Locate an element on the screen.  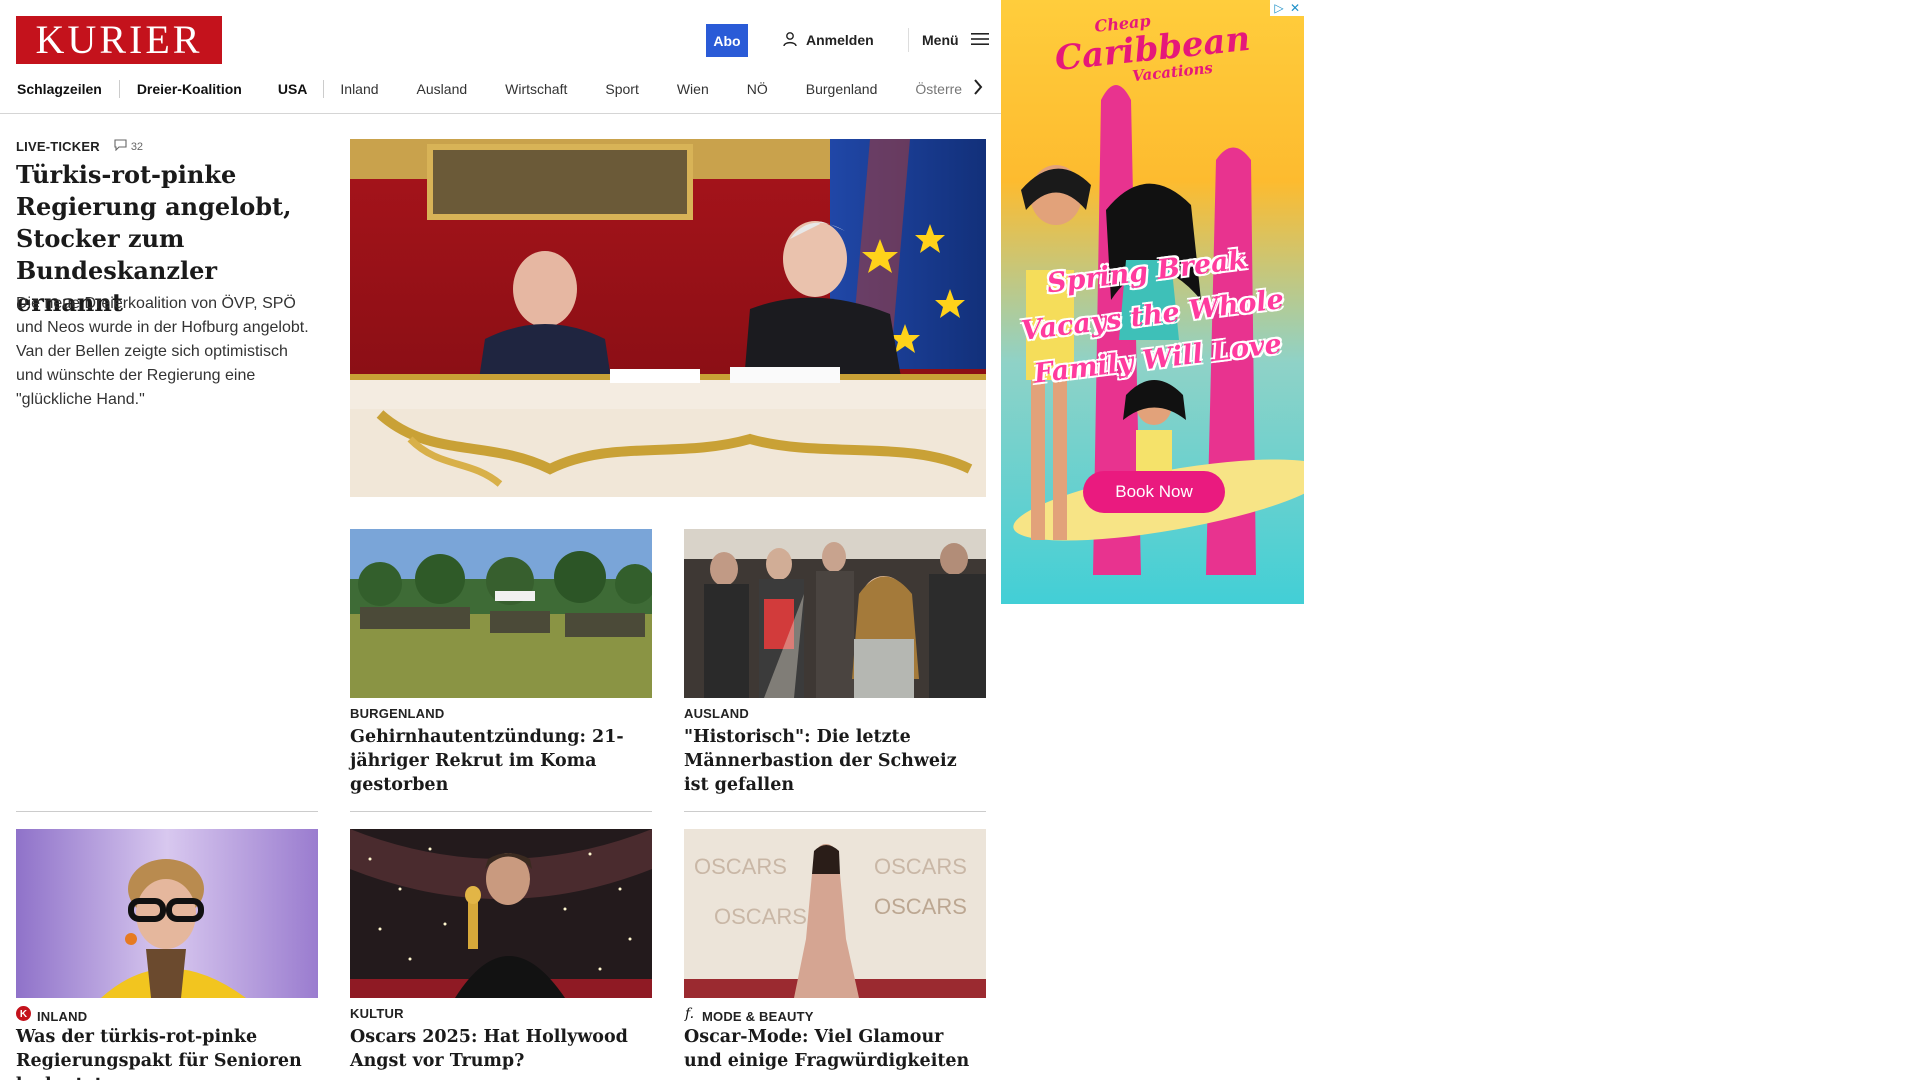
comment-count: 32 is located at coordinates (128, 146).